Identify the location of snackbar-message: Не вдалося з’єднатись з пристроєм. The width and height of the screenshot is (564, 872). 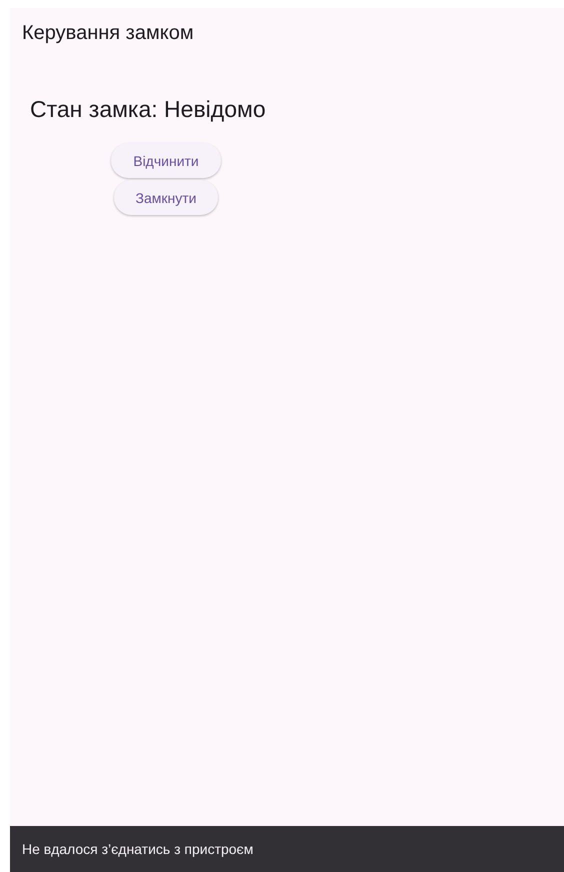
(138, 849).